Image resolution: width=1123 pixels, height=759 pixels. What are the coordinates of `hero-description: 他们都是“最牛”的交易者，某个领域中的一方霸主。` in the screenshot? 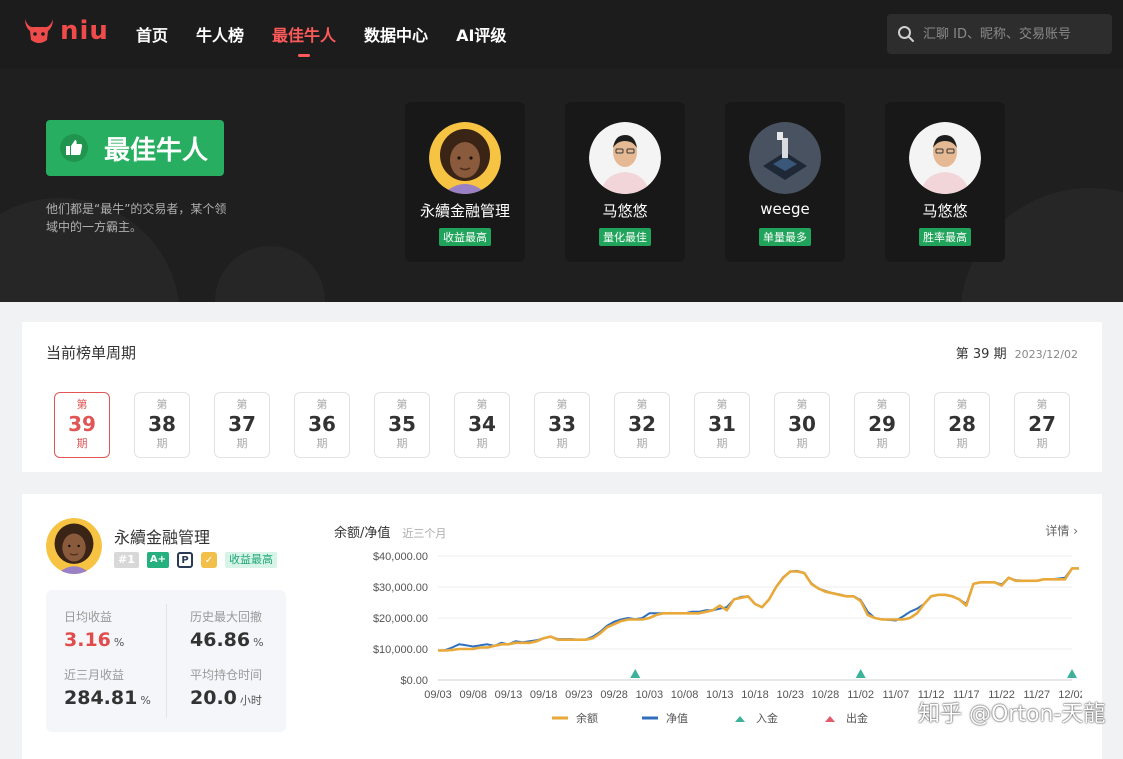 It's located at (136, 218).